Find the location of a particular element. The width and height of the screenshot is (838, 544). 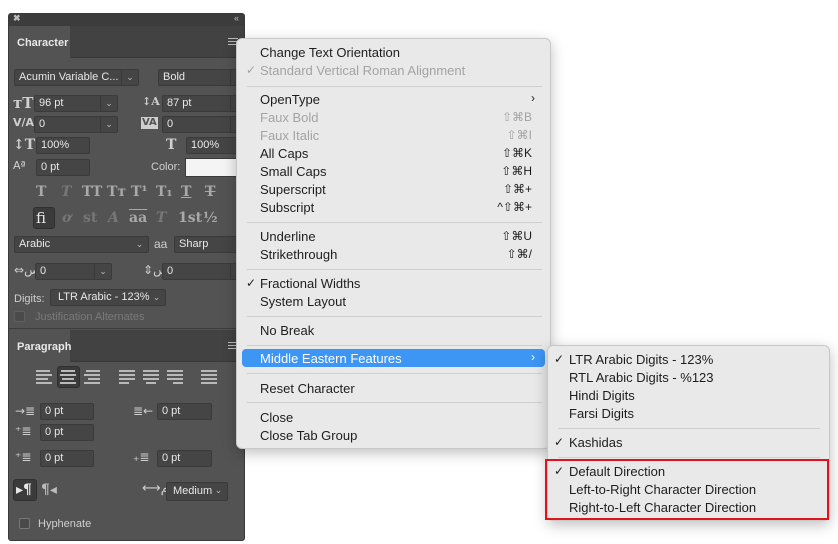

menu-item-label: No Break is located at coordinates (287, 330).